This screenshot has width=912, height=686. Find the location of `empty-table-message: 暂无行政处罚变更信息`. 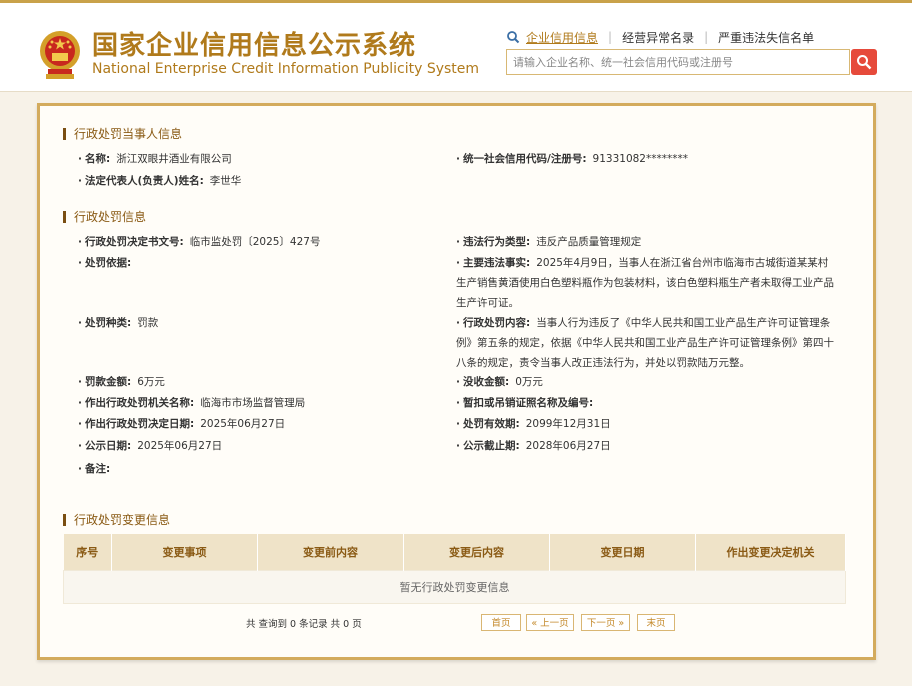

empty-table-message: 暂无行政处罚变更信息 is located at coordinates (454, 587).